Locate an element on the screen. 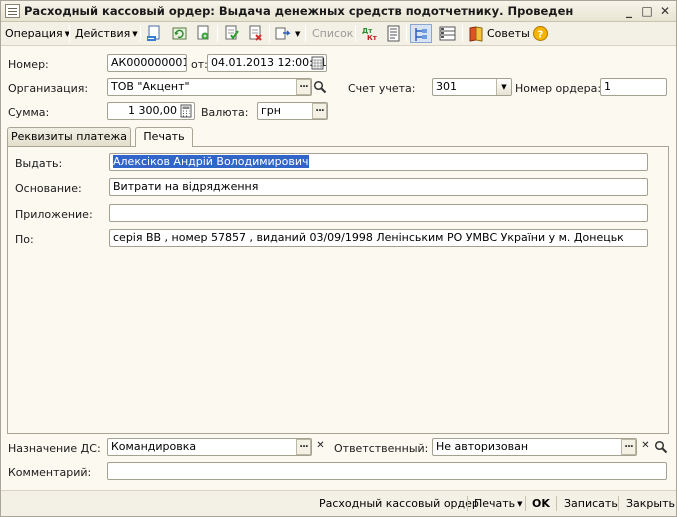 The image size is (677, 517). attachment-label: Приложение: is located at coordinates (54, 214).